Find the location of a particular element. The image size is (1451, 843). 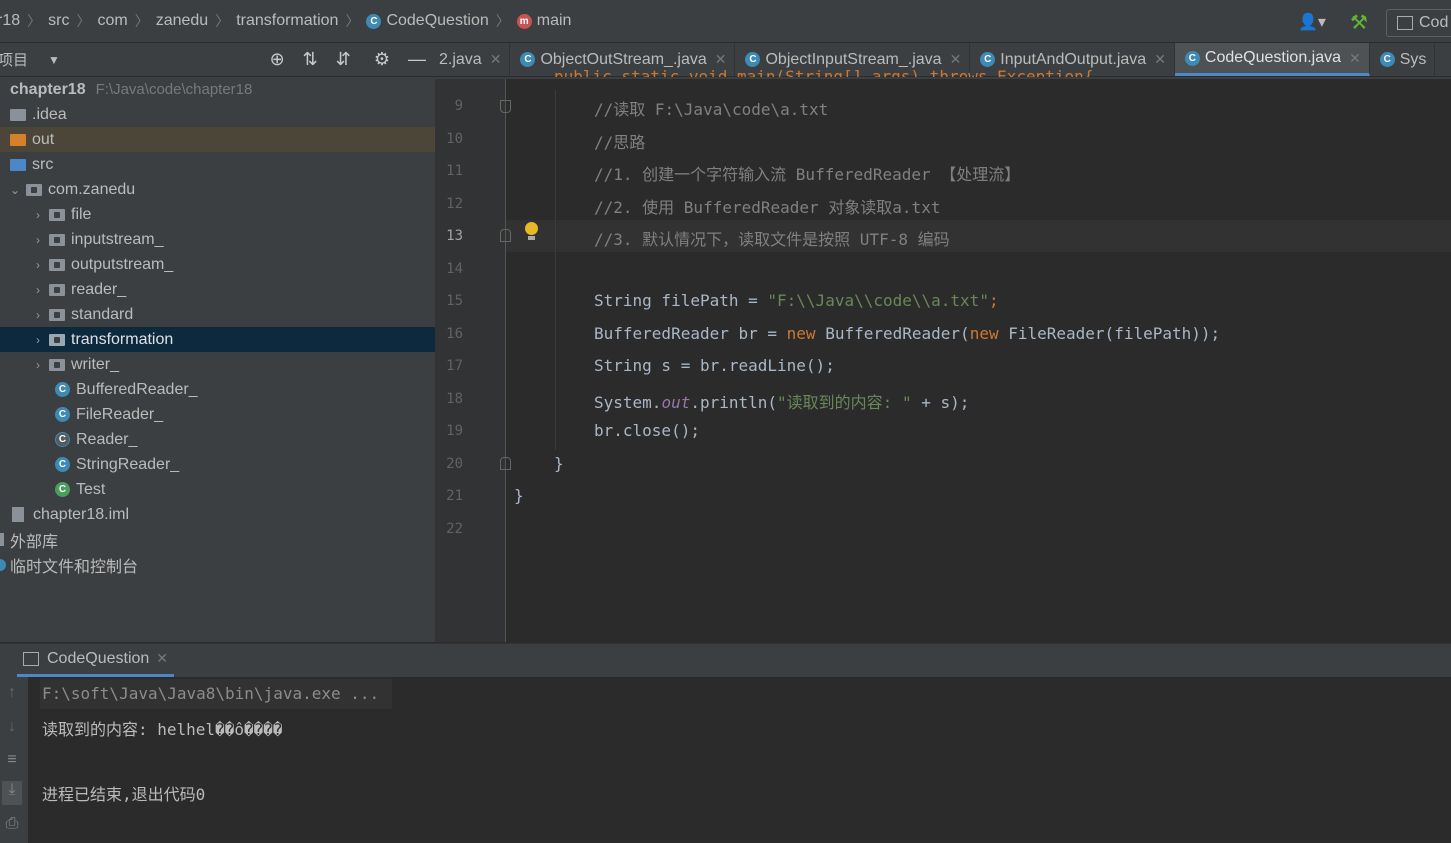

chevron-down-icon: ⌄ is located at coordinates (15, 190).